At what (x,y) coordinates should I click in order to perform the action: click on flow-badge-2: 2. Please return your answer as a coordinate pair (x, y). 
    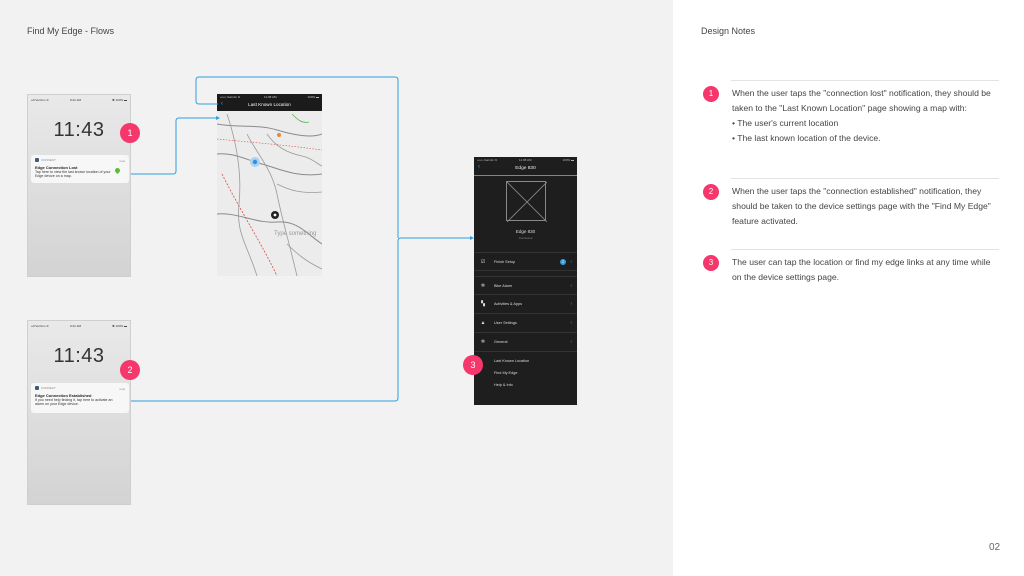
    Looking at the image, I should click on (130, 370).